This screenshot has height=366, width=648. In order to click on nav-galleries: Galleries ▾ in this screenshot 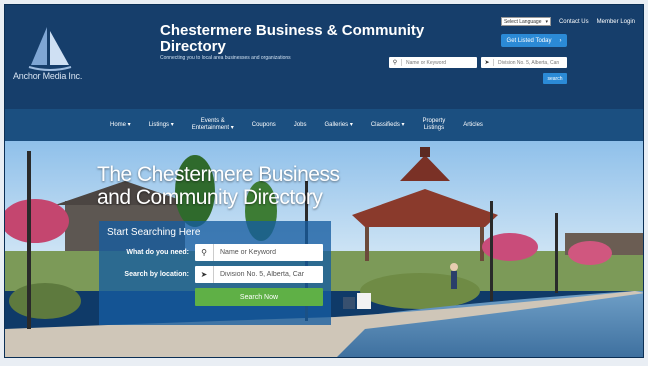, I will do `click(338, 125)`.